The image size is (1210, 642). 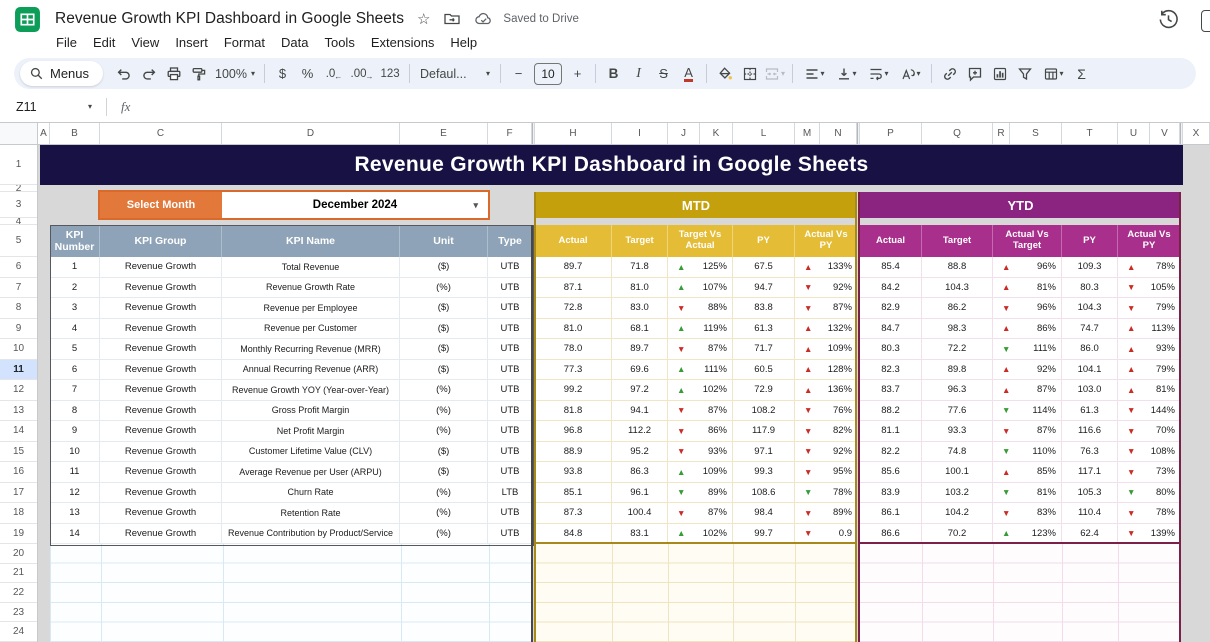 I want to click on column-header-H: H, so click(x=573, y=133).